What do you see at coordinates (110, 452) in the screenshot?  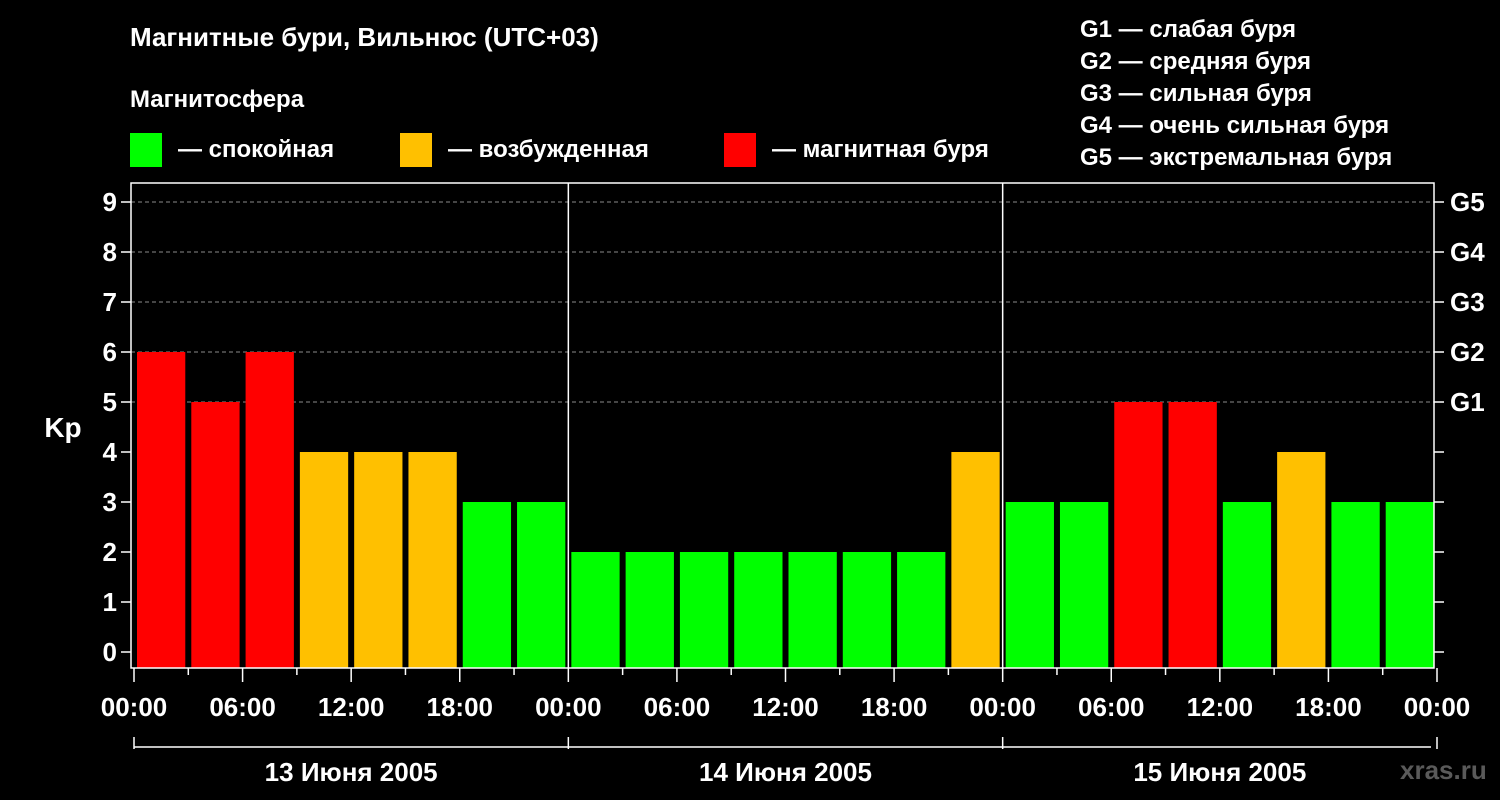 I see `y-tick-label: 4` at bounding box center [110, 452].